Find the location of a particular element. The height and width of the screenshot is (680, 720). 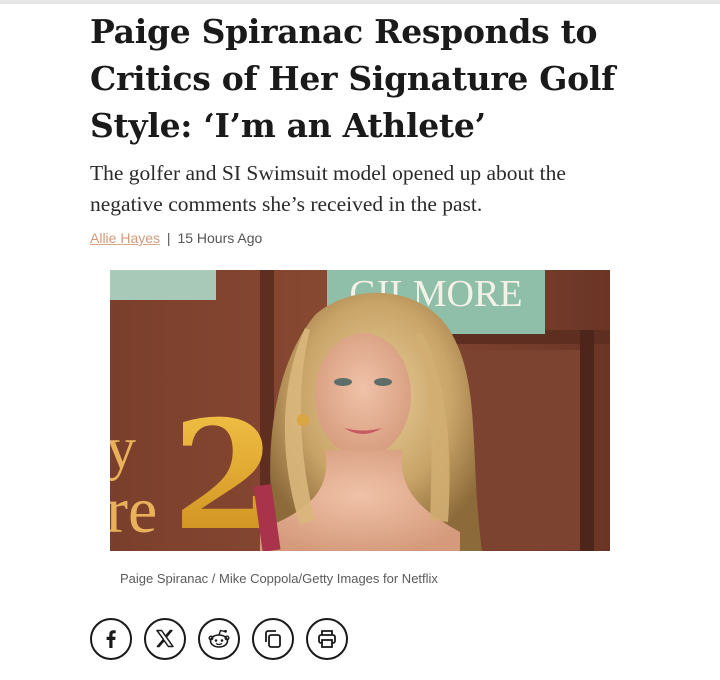

facebook-icon is located at coordinates (111, 639).